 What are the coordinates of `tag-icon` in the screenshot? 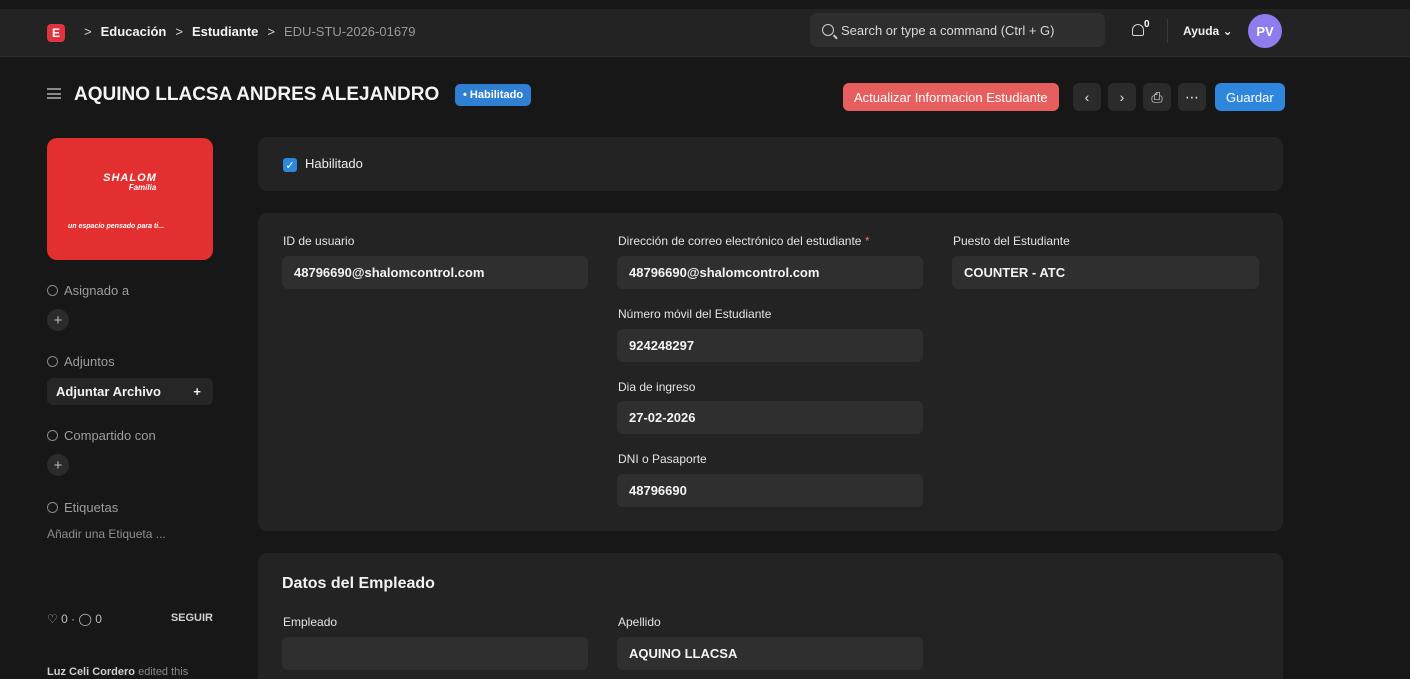 It's located at (52, 507).